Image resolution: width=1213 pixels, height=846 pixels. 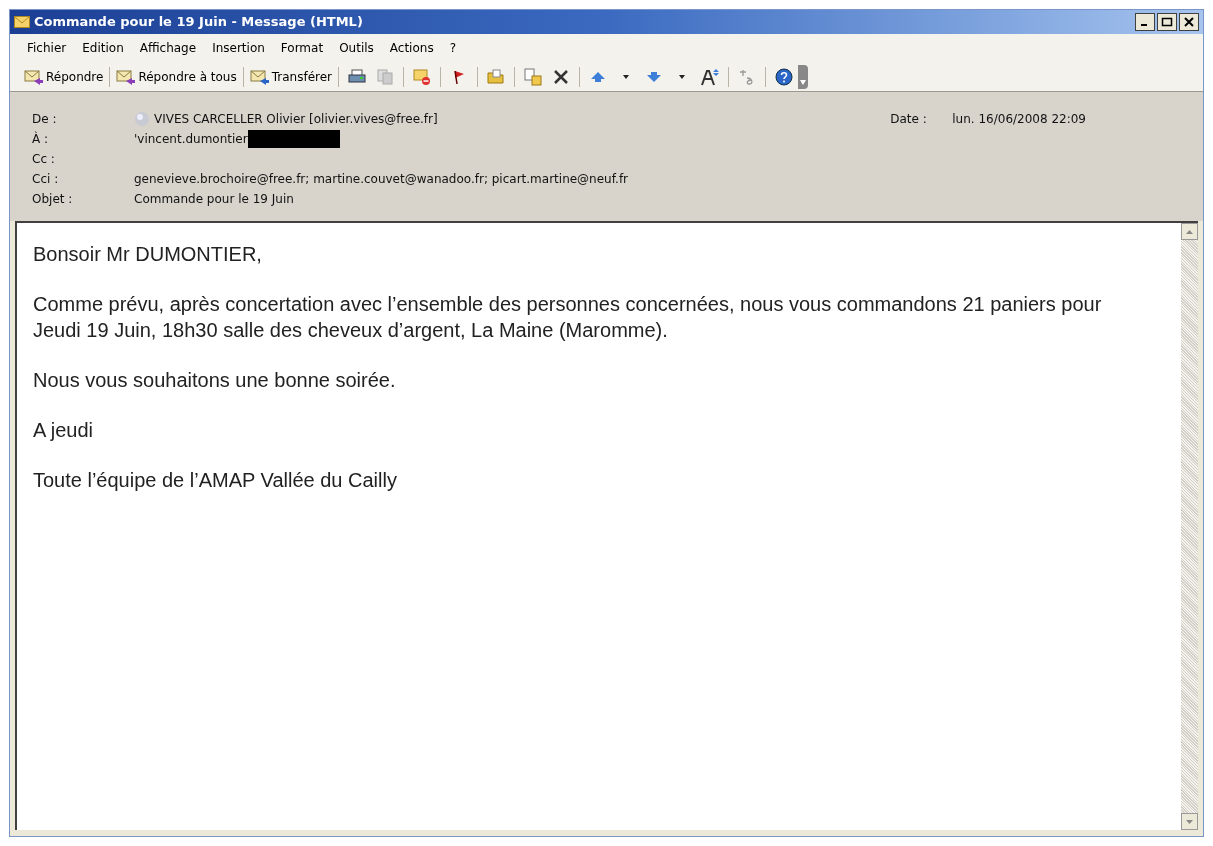 What do you see at coordinates (45, 119) in the screenshot?
I see `field-label: De :` at bounding box center [45, 119].